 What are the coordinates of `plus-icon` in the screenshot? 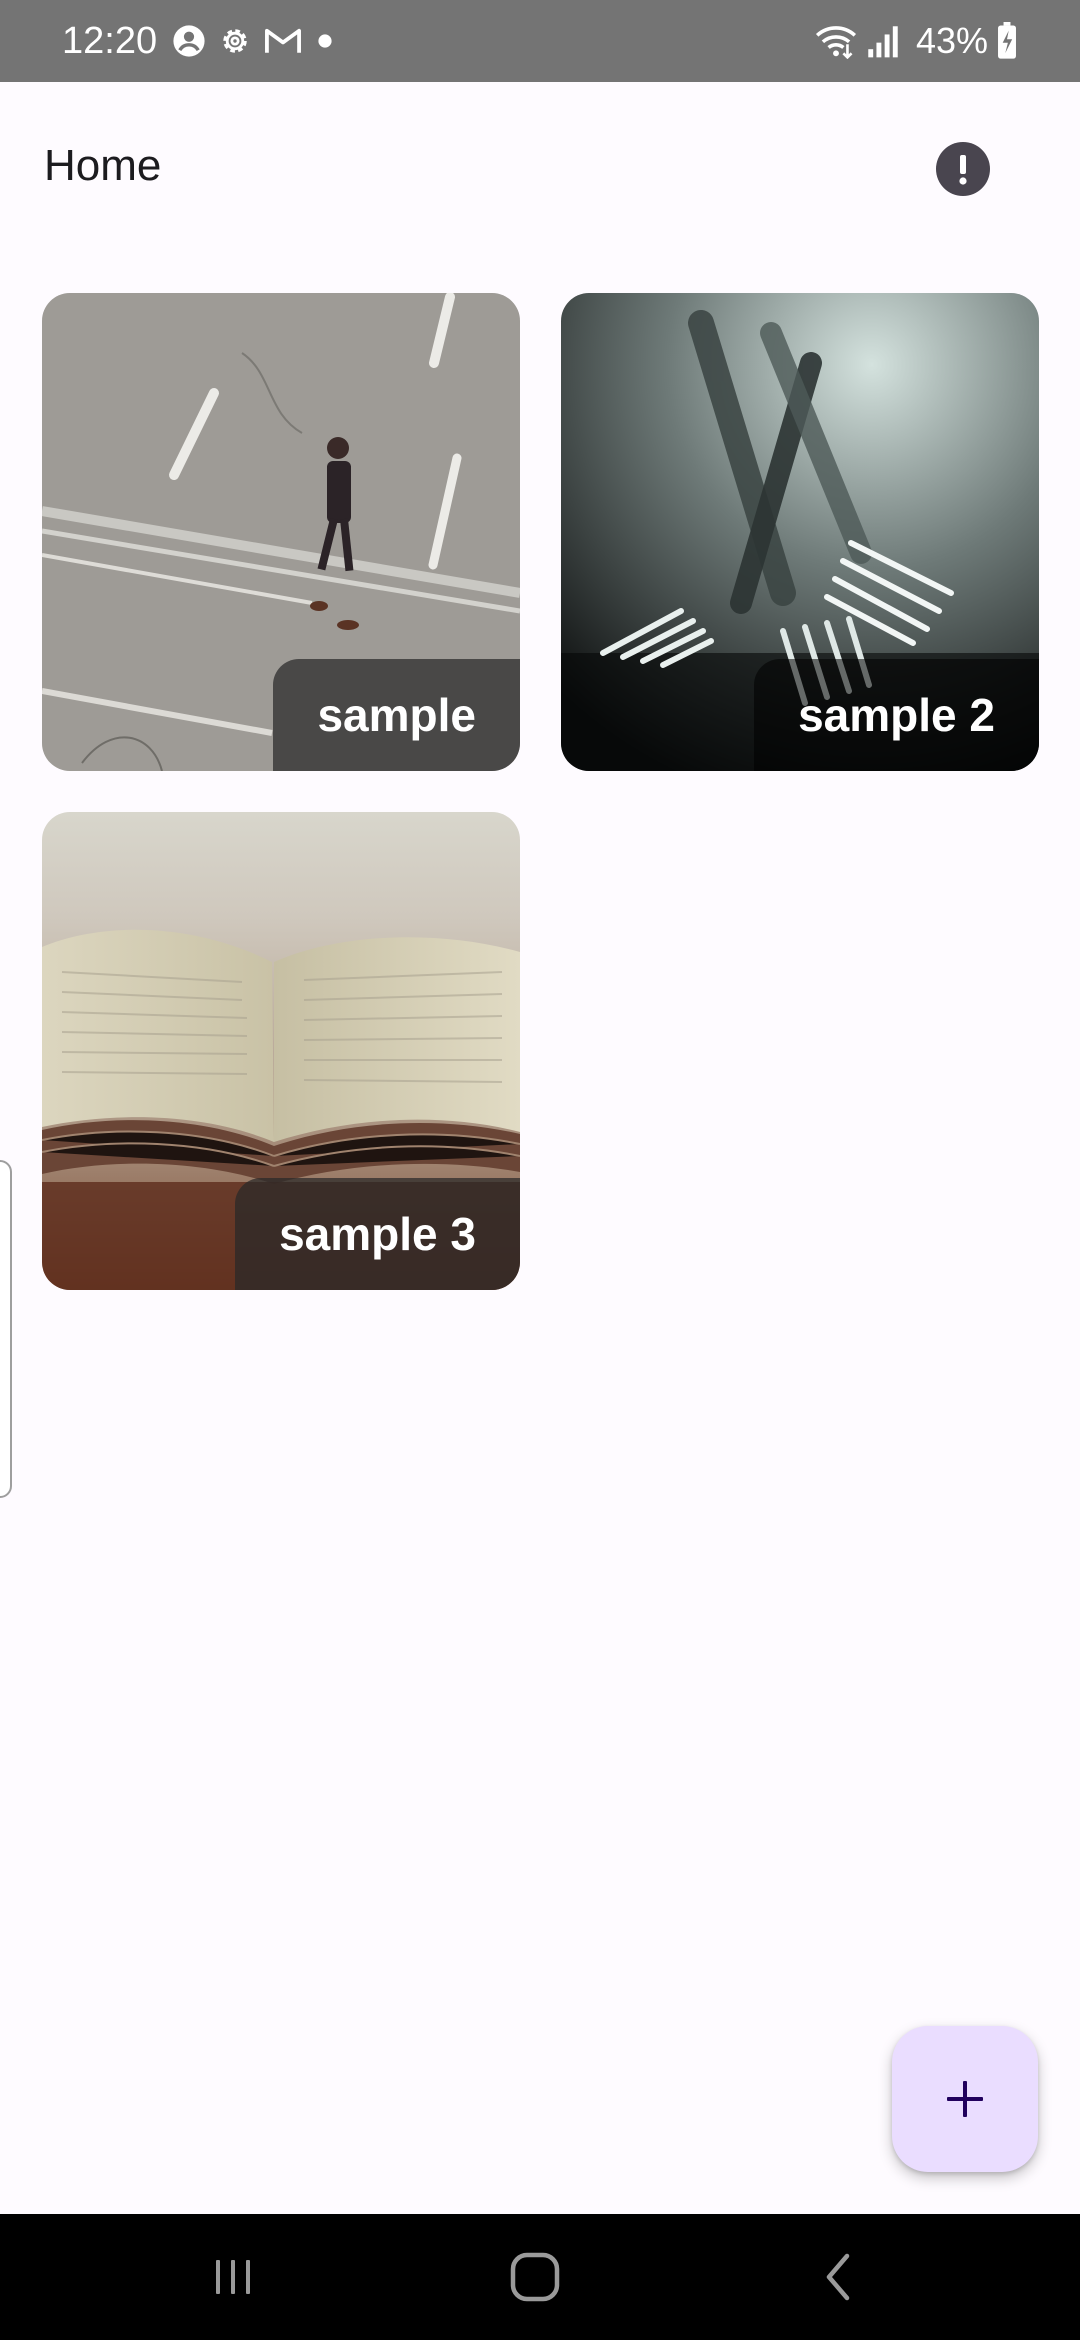 It's located at (965, 2099).